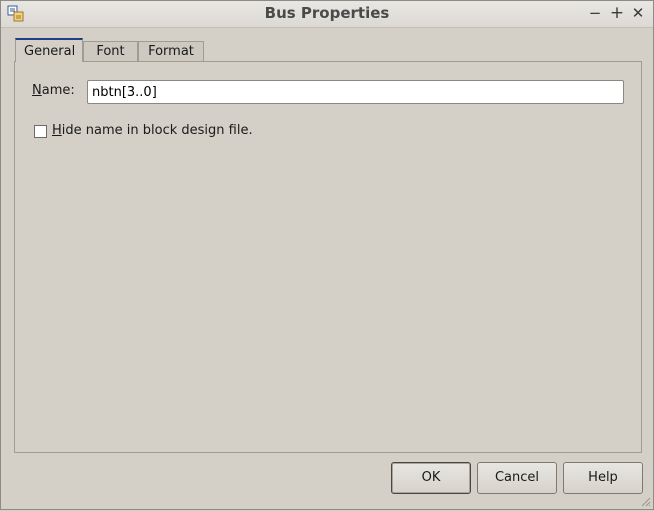  I want to click on resize-grip-icon, so click(645, 501).